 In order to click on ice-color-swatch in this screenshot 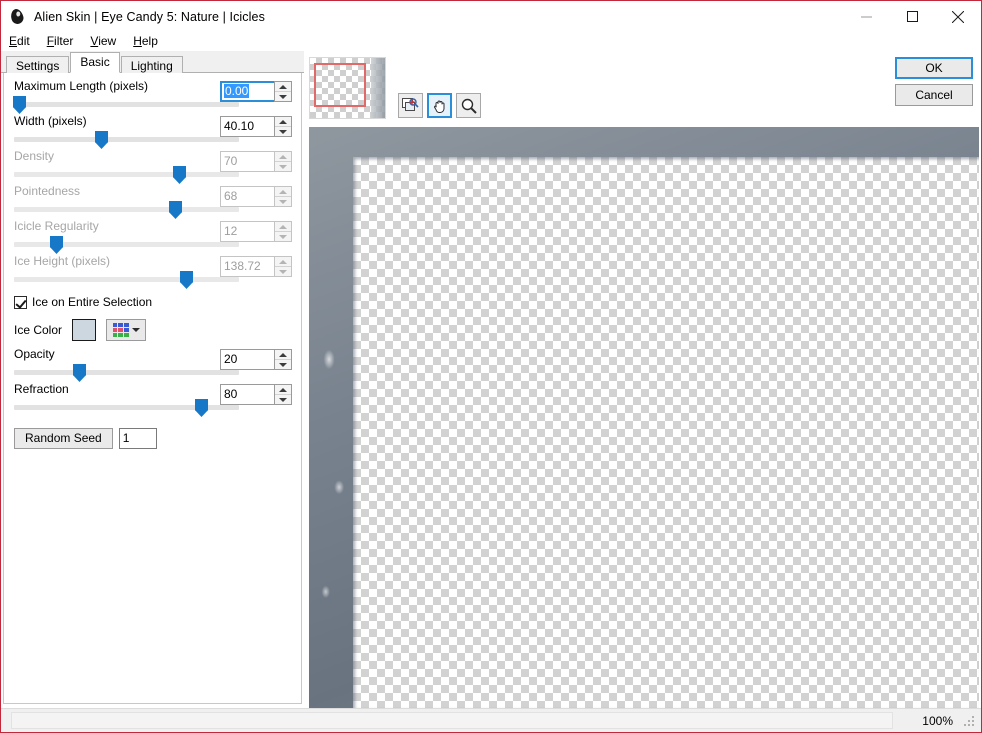, I will do `click(84, 330)`.